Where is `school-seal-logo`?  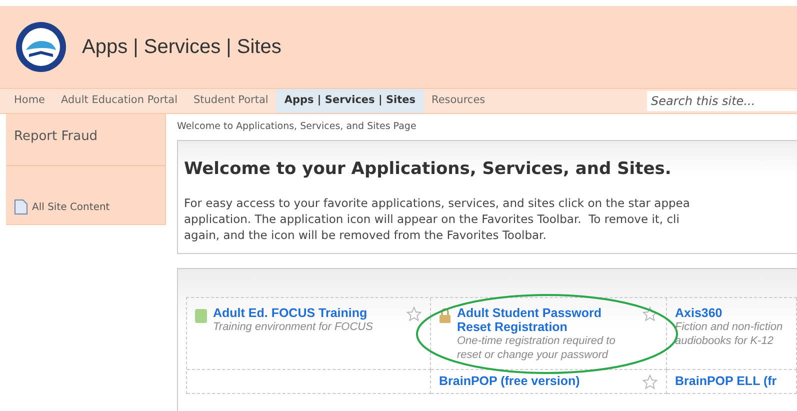
school-seal-logo is located at coordinates (41, 47).